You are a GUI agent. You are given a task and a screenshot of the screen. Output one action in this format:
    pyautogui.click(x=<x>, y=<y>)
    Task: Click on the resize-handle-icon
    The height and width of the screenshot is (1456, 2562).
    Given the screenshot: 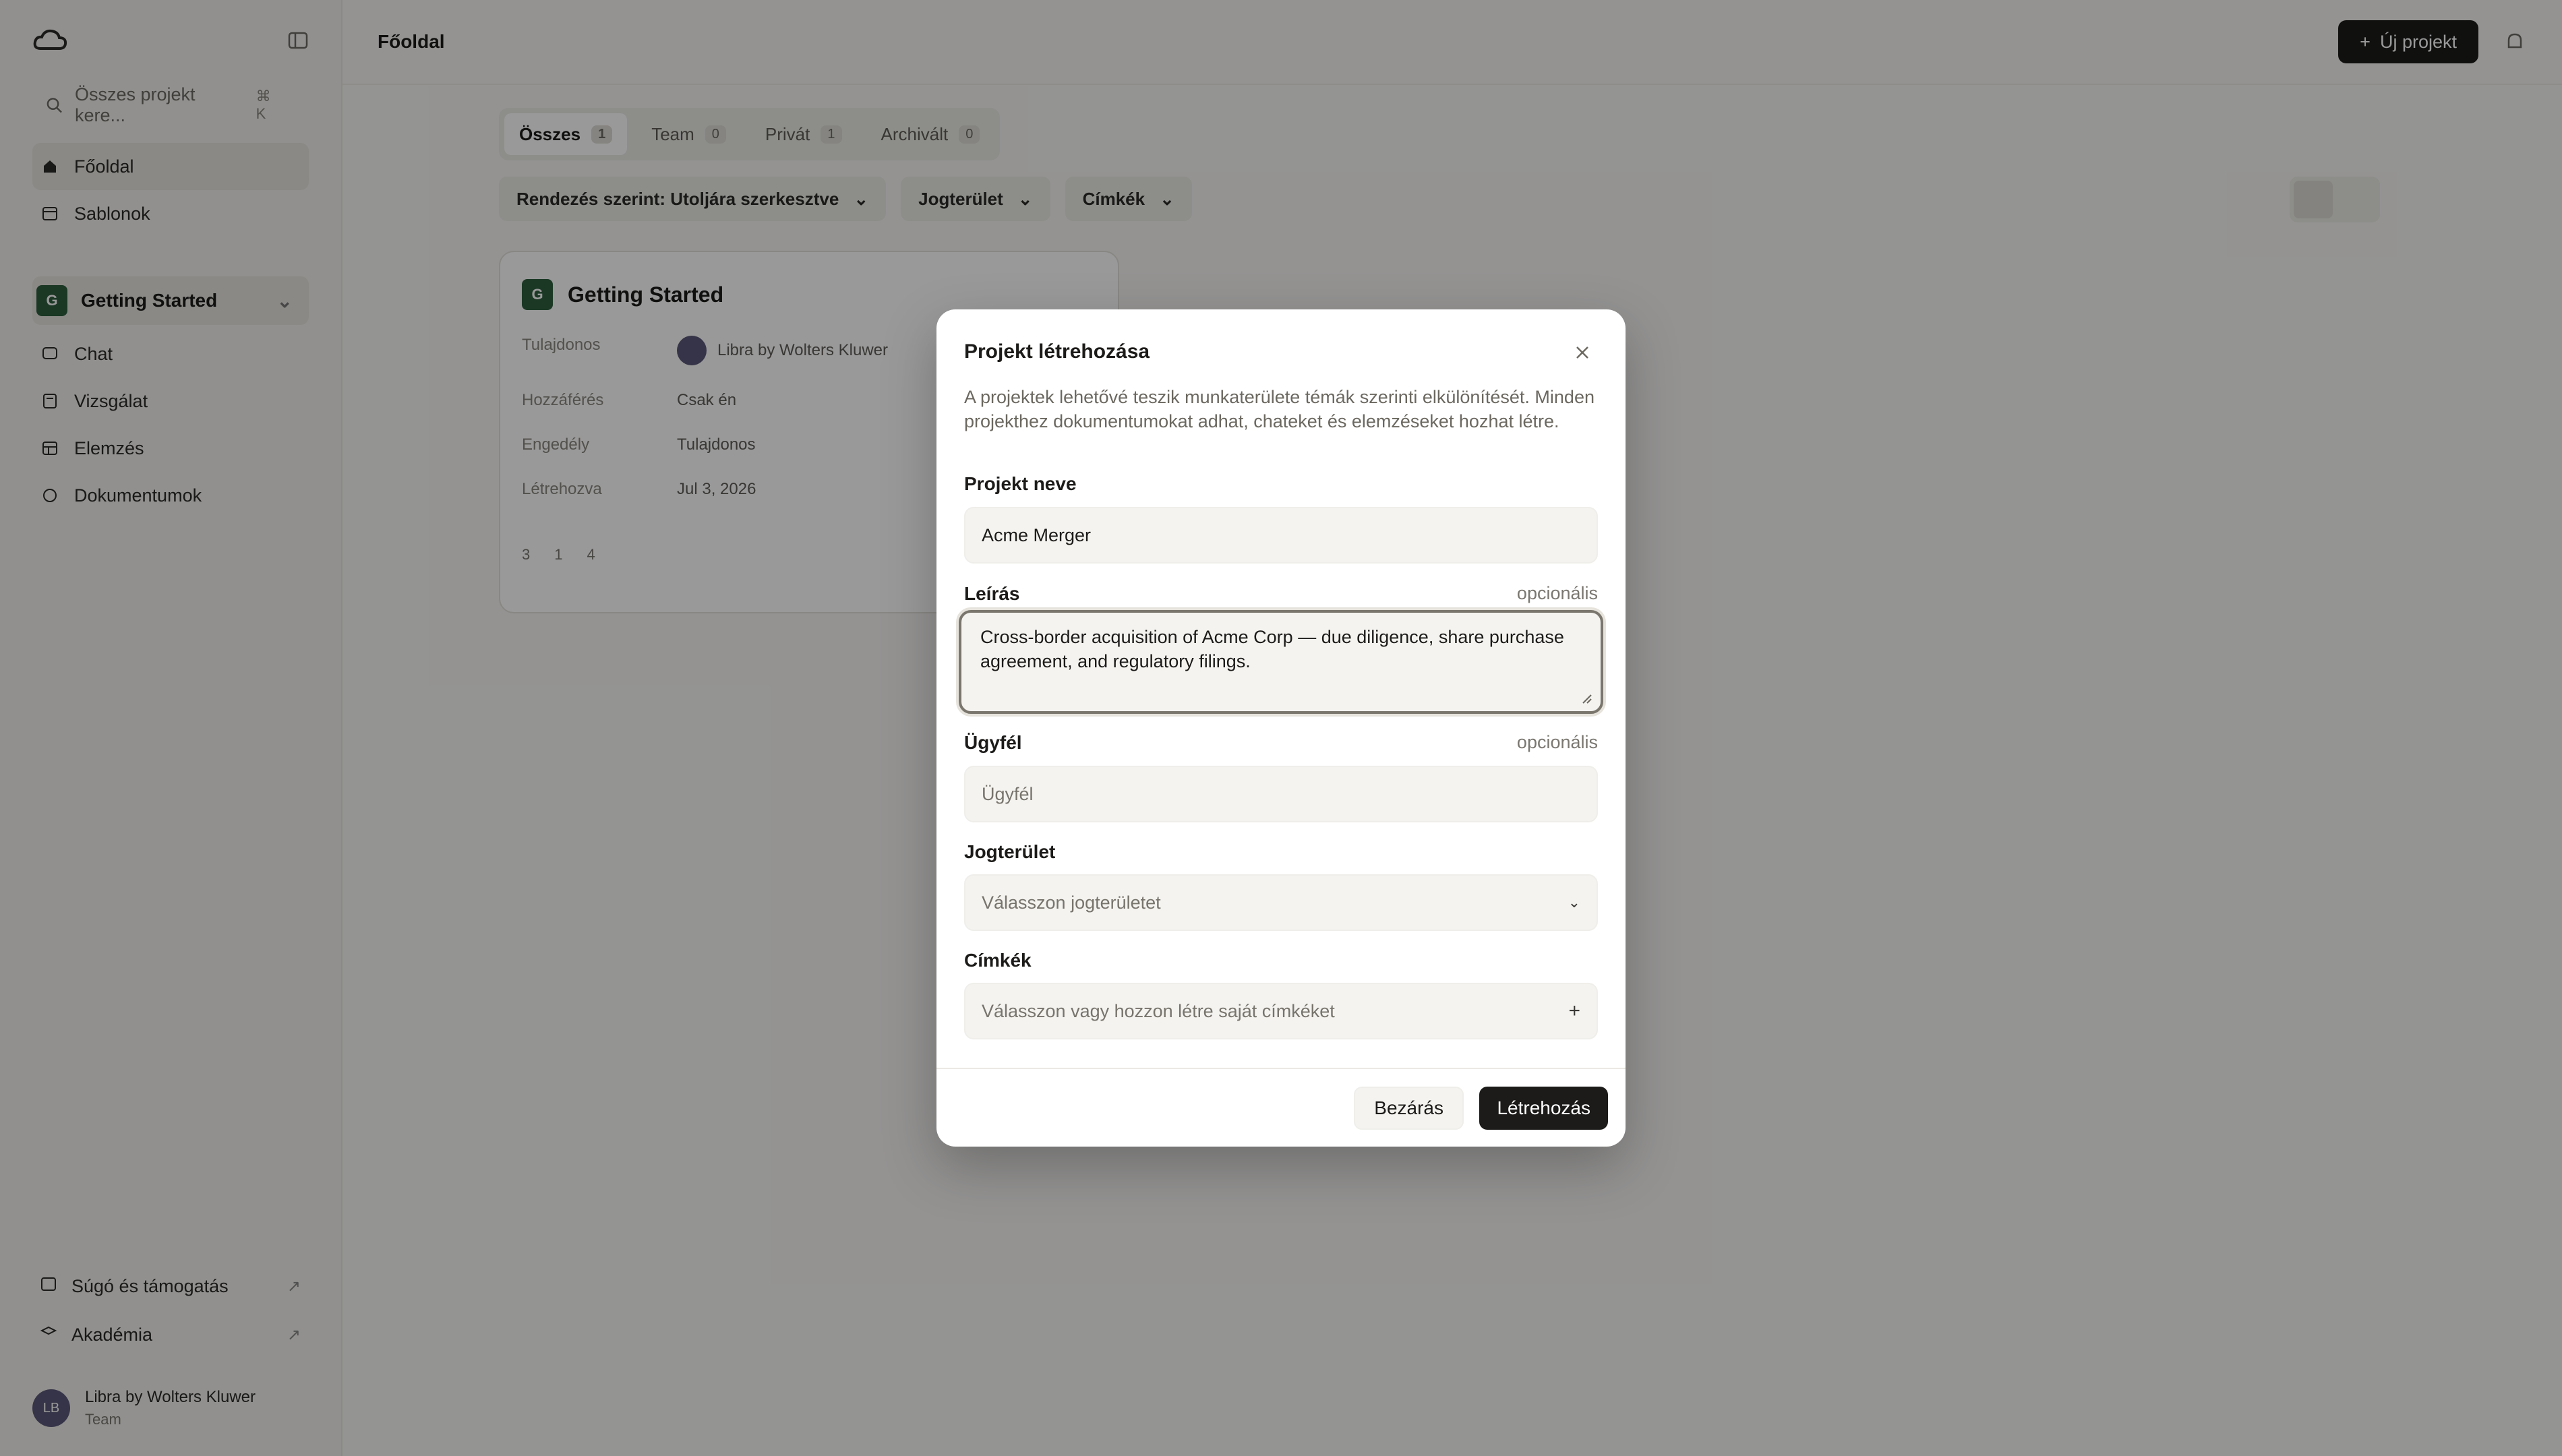 What is the action you would take?
    pyautogui.click(x=1586, y=697)
    